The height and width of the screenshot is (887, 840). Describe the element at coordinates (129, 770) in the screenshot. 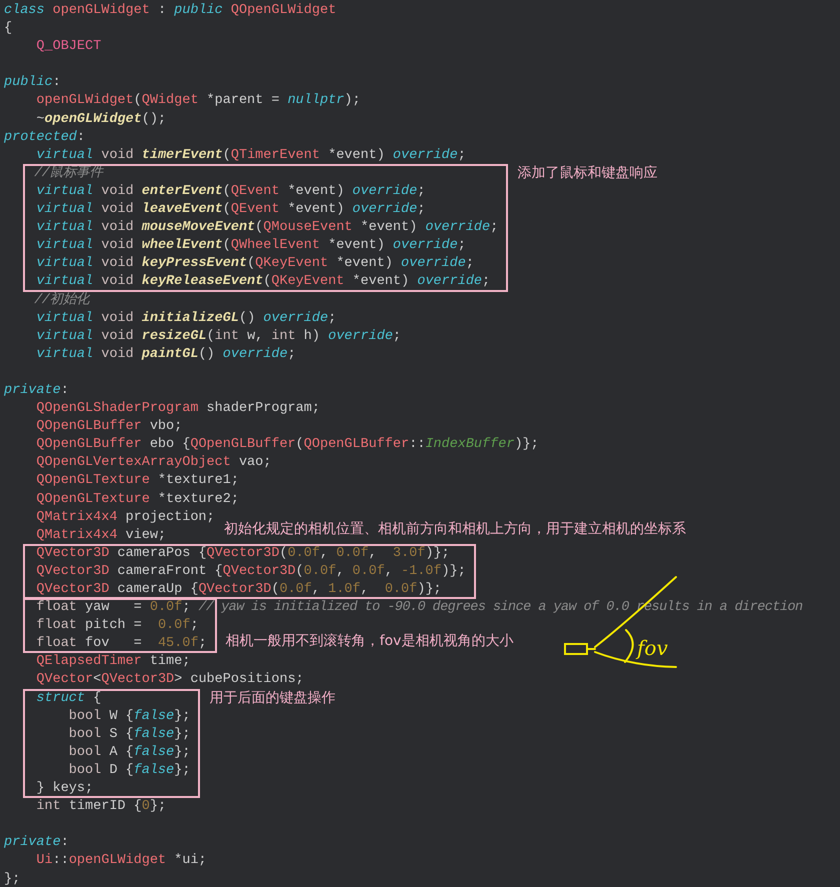

I see `code-line: bool D {false};` at that location.